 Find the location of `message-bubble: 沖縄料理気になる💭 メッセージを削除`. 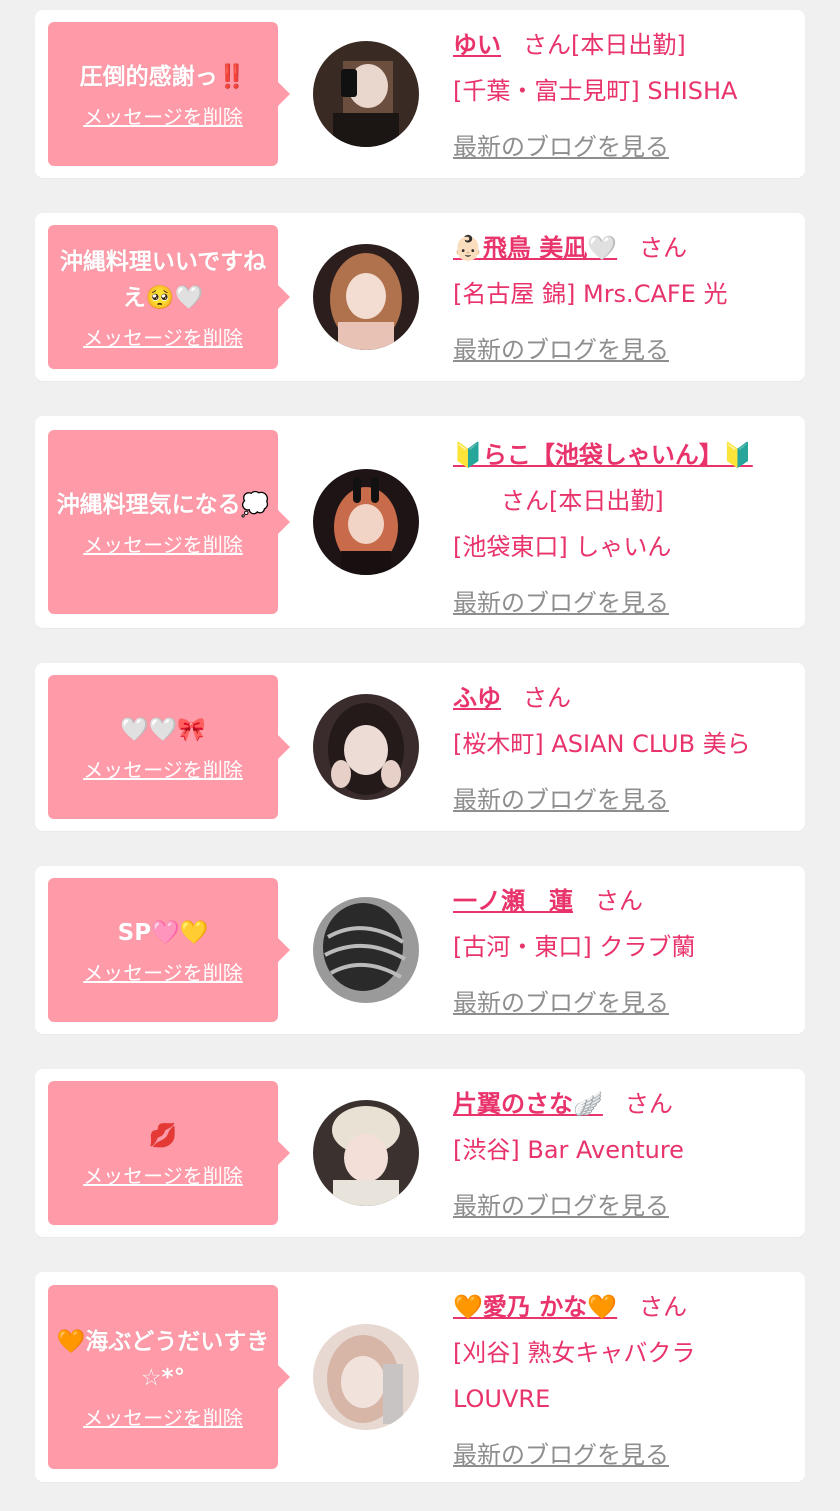

message-bubble: 沖縄料理気になる💭 メッセージを削除 is located at coordinates (169, 522).